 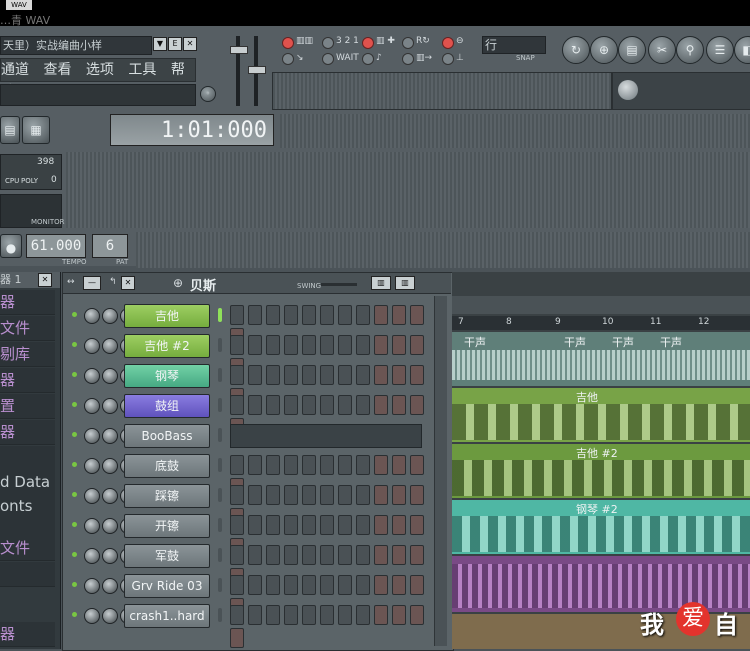 What do you see at coordinates (690, 50) in the screenshot?
I see `search-icon: ⚲` at bounding box center [690, 50].